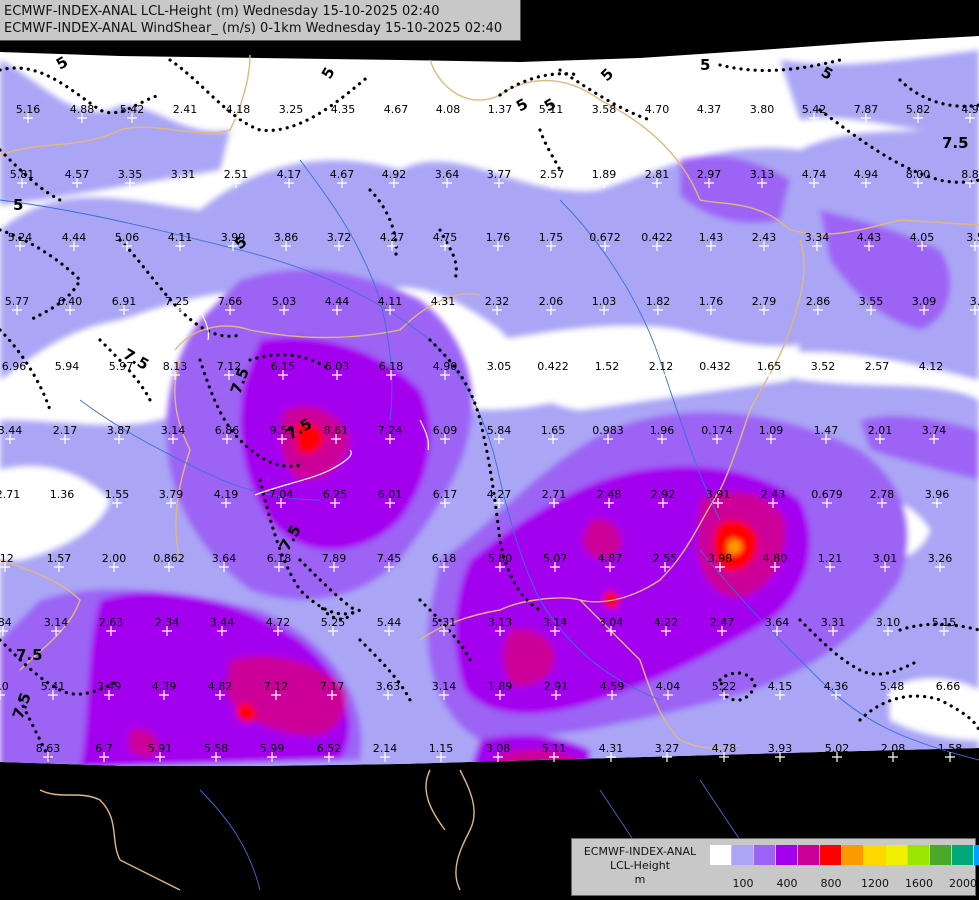 The width and height of the screenshot is (979, 900). What do you see at coordinates (291, 109) in the screenshot?
I see `station-value: 3.25` at bounding box center [291, 109].